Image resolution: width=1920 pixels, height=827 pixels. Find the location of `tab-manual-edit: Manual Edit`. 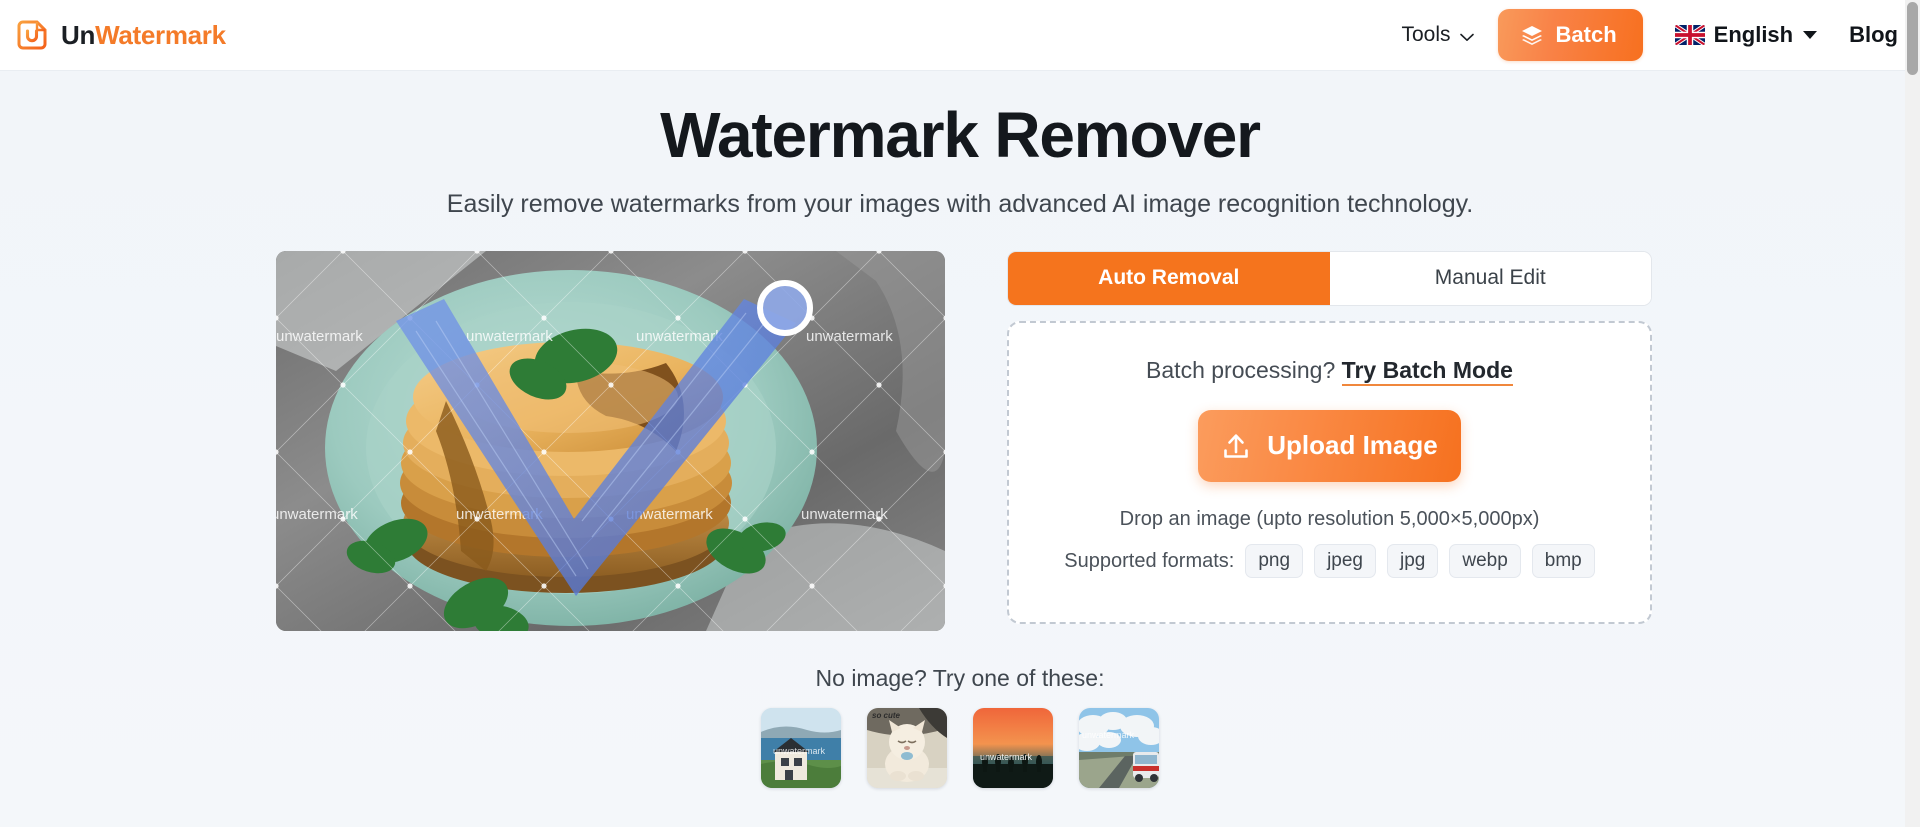

tab-manual-edit: Manual Edit is located at coordinates (1490, 278).